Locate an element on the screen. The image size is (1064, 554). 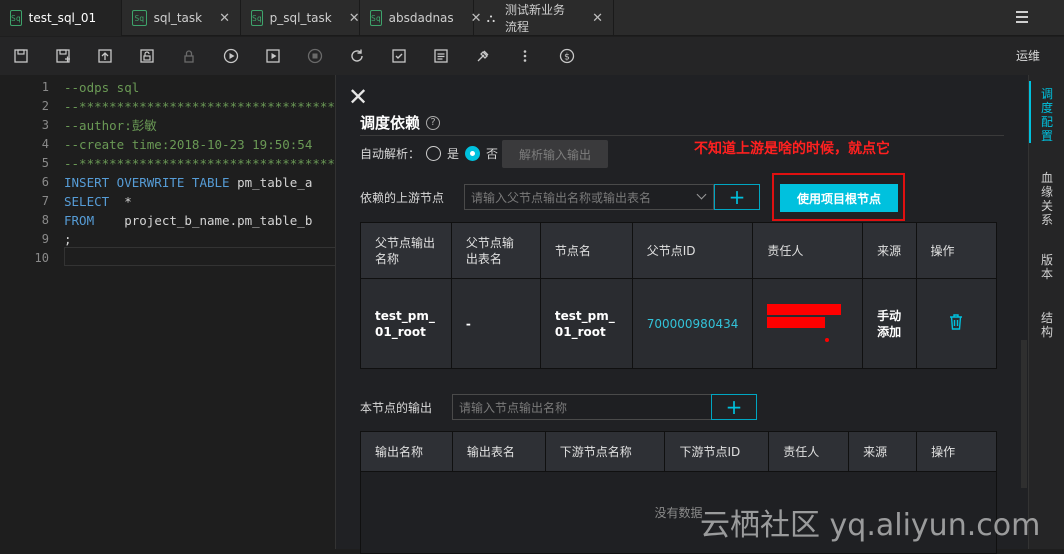
upstream-search-input: 请输入父节点输出名称或输出表名 is located at coordinates (589, 197).